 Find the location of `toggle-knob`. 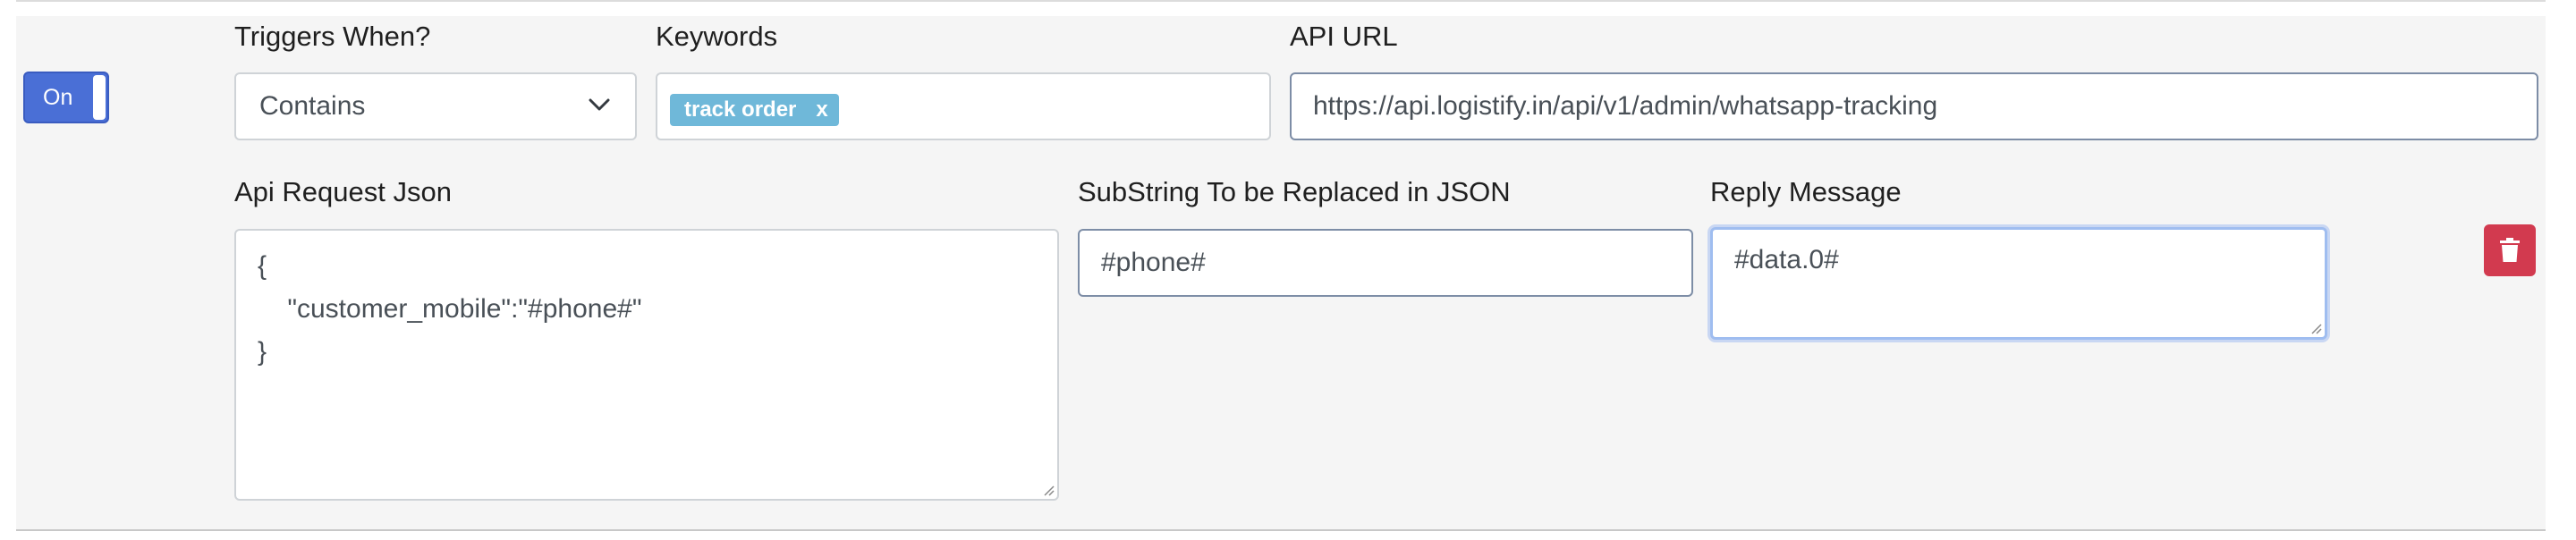

toggle-knob is located at coordinates (99, 97).